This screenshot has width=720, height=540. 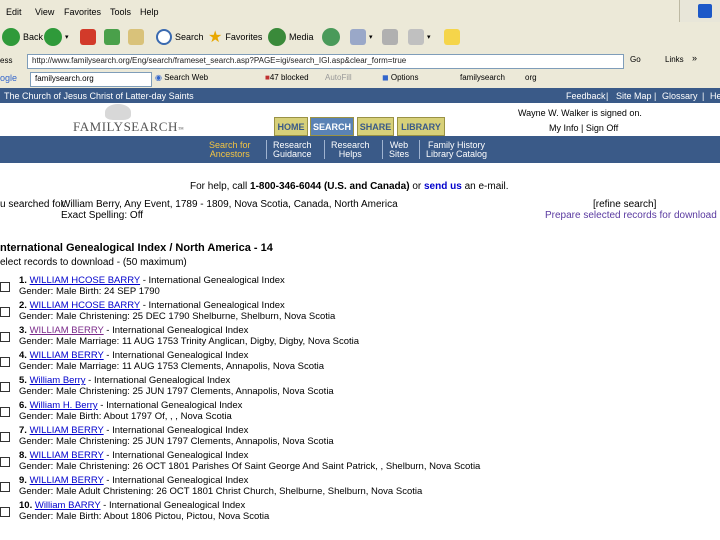 What do you see at coordinates (91, 79) in the screenshot?
I see `google-search-input: familysearch.org` at bounding box center [91, 79].